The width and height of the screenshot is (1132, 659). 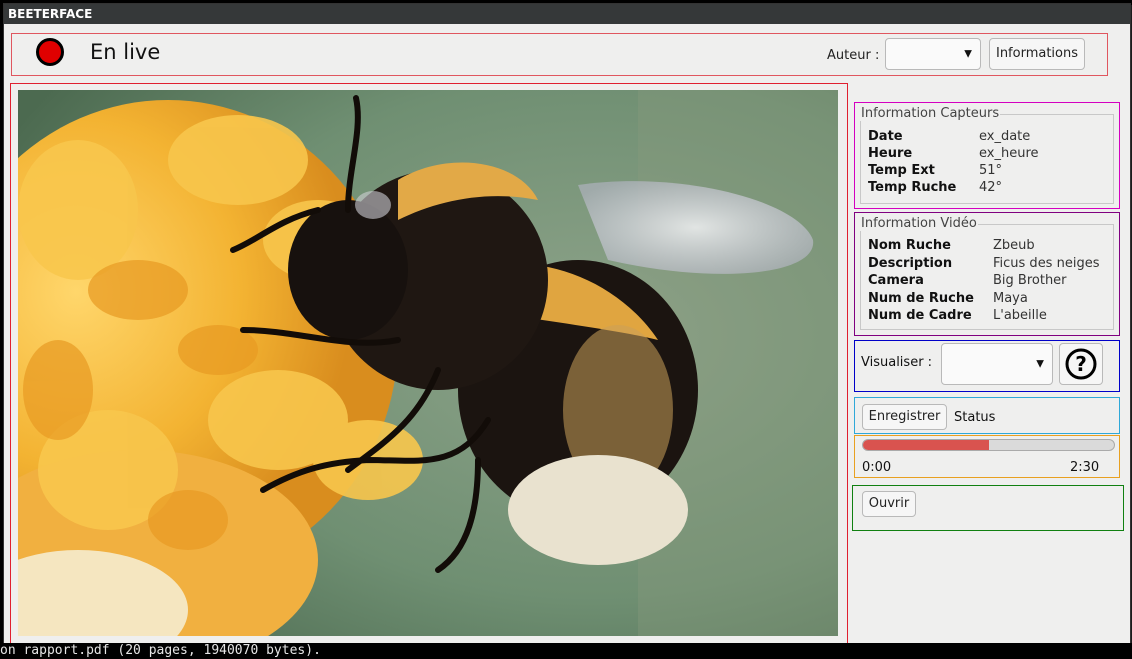 I want to click on window-titlebar: BEETERFACE, so click(x=567, y=14).